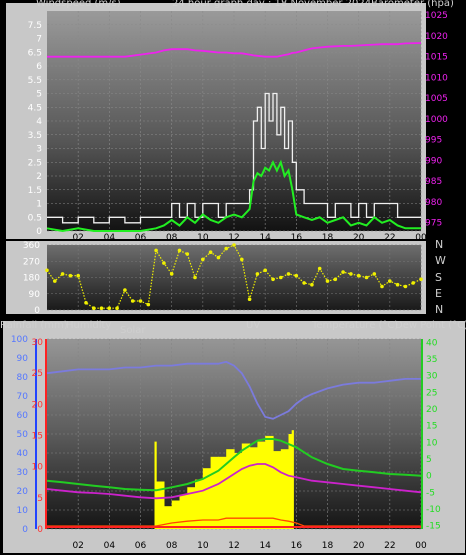 This screenshot has height=555, width=466. Describe the element at coordinates (421, 546) in the screenshot. I see `weather-x-tick-label: 00` at that location.